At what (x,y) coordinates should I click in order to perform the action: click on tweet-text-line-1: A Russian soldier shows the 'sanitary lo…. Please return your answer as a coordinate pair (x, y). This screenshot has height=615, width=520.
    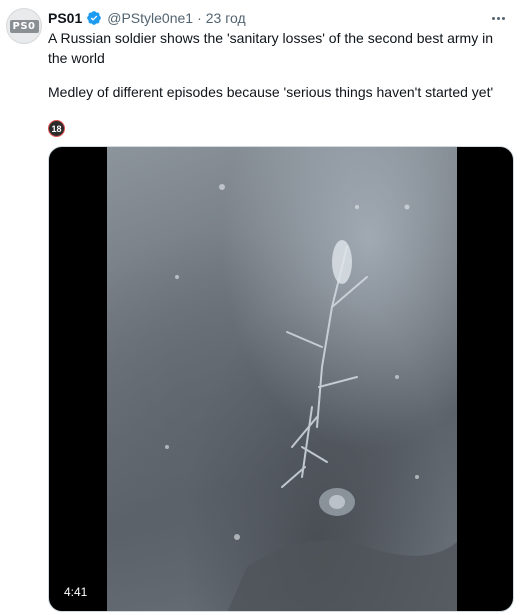
    Looking at the image, I should click on (271, 48).